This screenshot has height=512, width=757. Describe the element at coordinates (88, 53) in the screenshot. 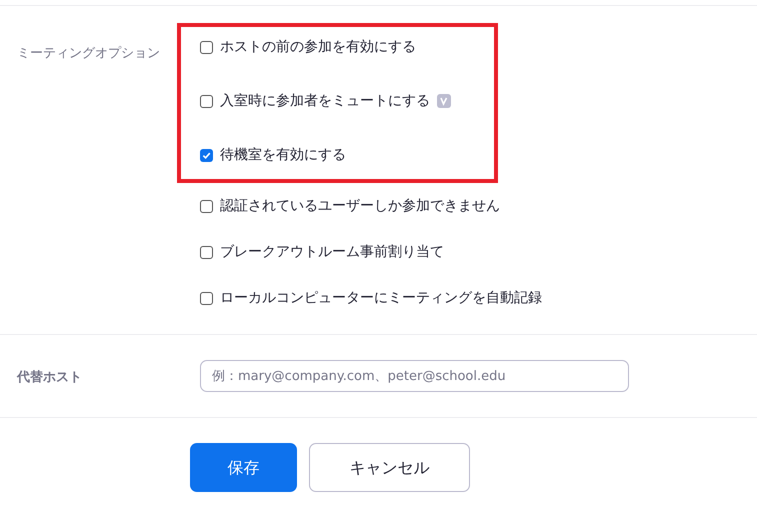

I see `section-label: ミーティングオプション` at that location.